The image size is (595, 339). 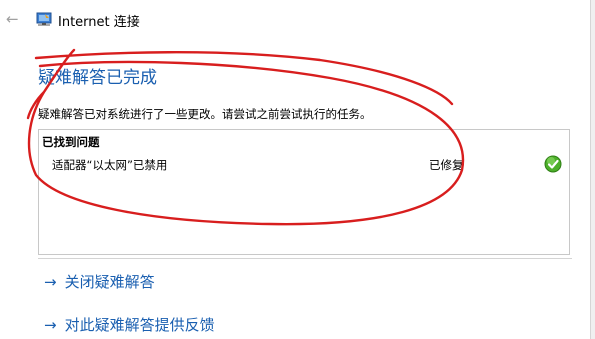 I want to click on window-edge, so click(x=592, y=169).